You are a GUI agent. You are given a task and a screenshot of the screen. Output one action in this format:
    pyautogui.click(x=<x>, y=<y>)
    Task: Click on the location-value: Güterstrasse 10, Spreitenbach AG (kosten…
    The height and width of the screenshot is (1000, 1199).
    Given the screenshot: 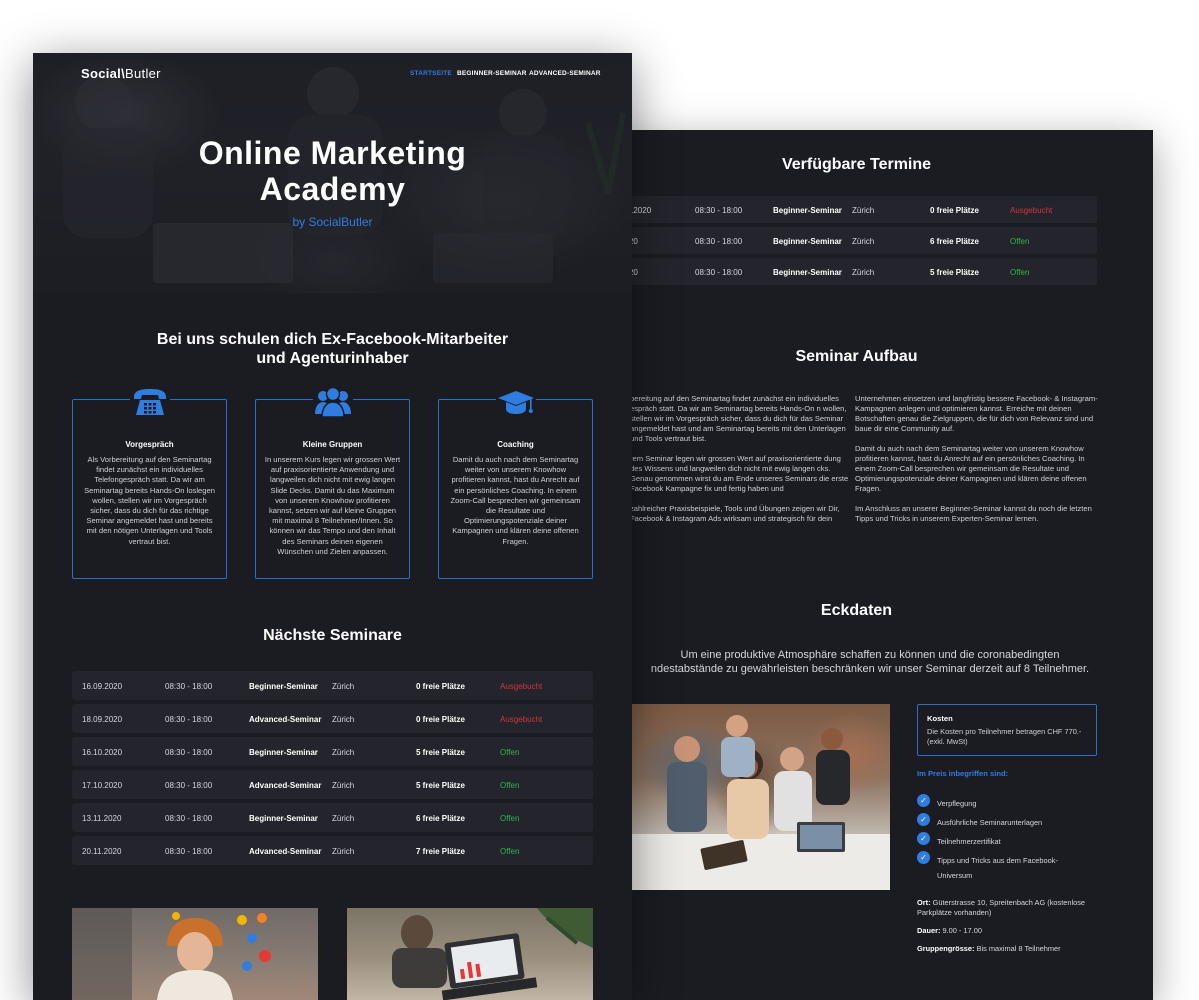 What is the action you would take?
    pyautogui.click(x=1001, y=907)
    